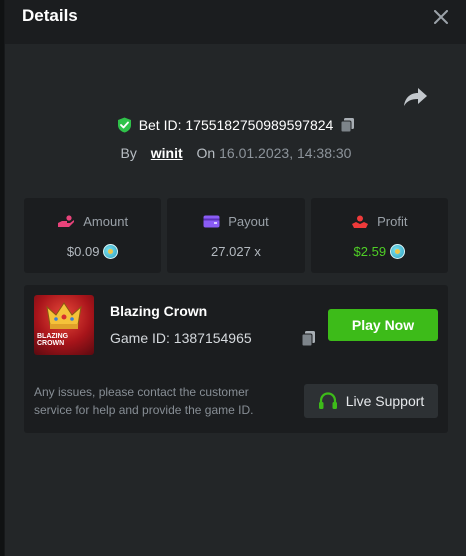 The image size is (466, 556). I want to click on stat-profit-head: Profit, so click(379, 221).